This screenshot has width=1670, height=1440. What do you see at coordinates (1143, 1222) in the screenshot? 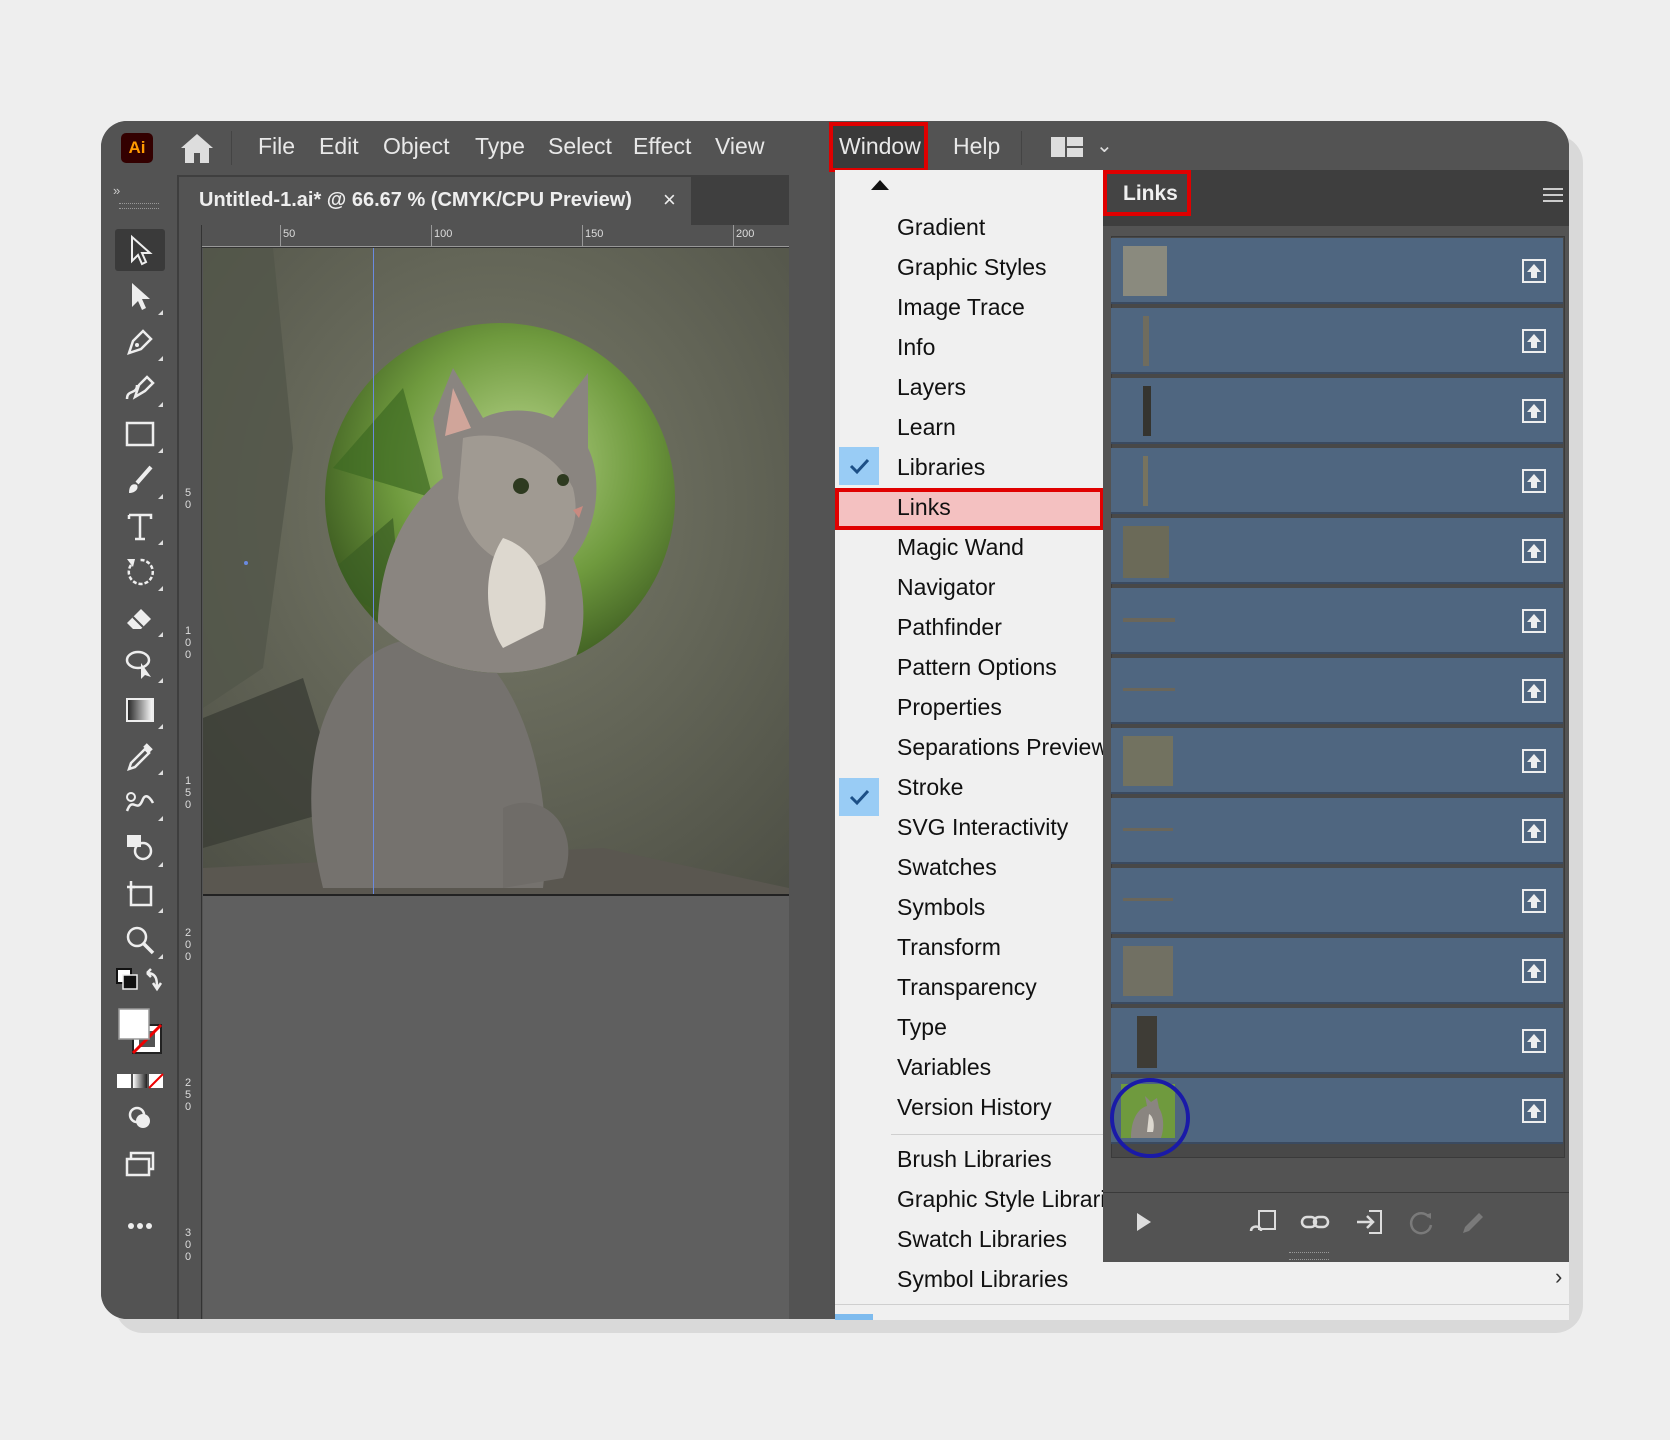
I see `show-link-info-icon` at bounding box center [1143, 1222].